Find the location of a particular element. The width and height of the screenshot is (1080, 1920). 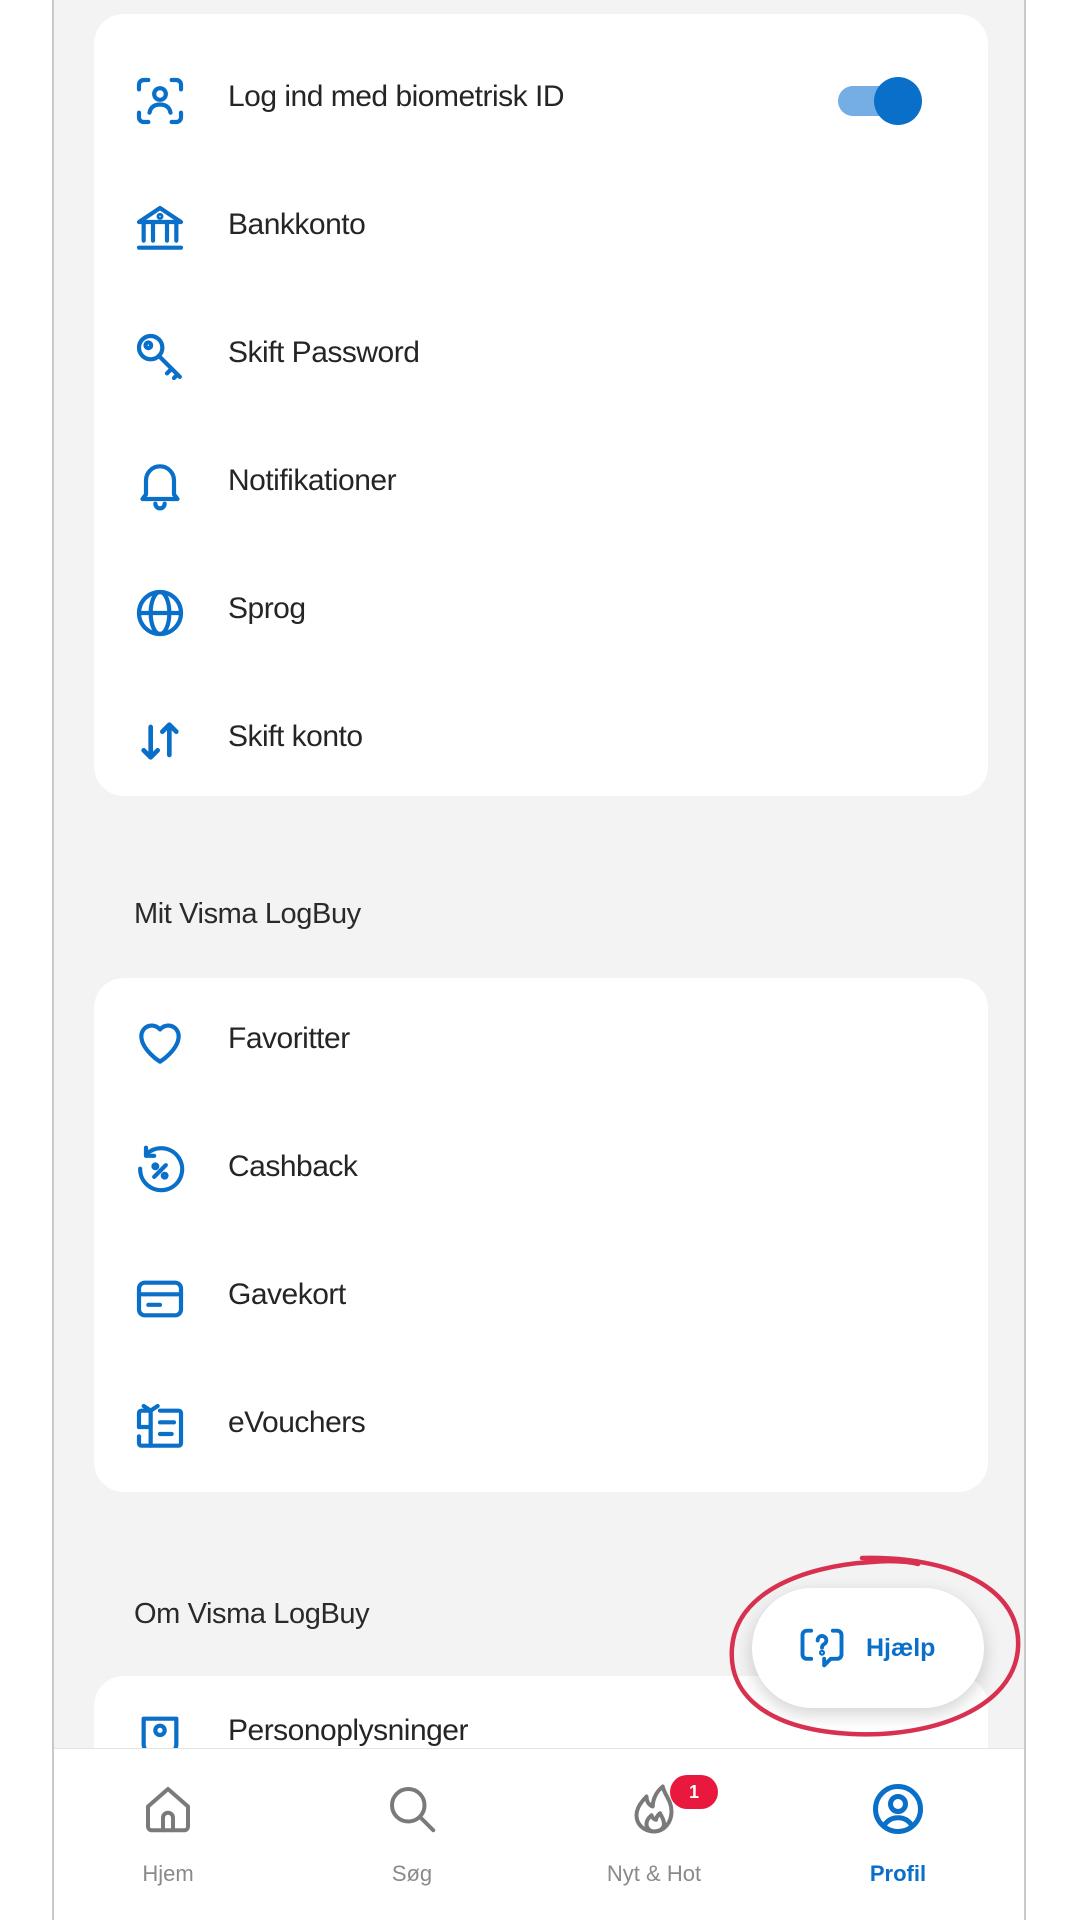

mit-item-label: Favoritter is located at coordinates (289, 1038).